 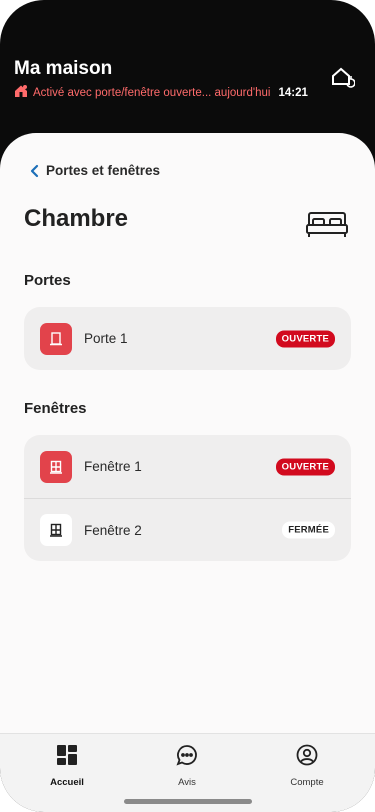 I want to click on dashboard-icon, so click(x=67, y=757).